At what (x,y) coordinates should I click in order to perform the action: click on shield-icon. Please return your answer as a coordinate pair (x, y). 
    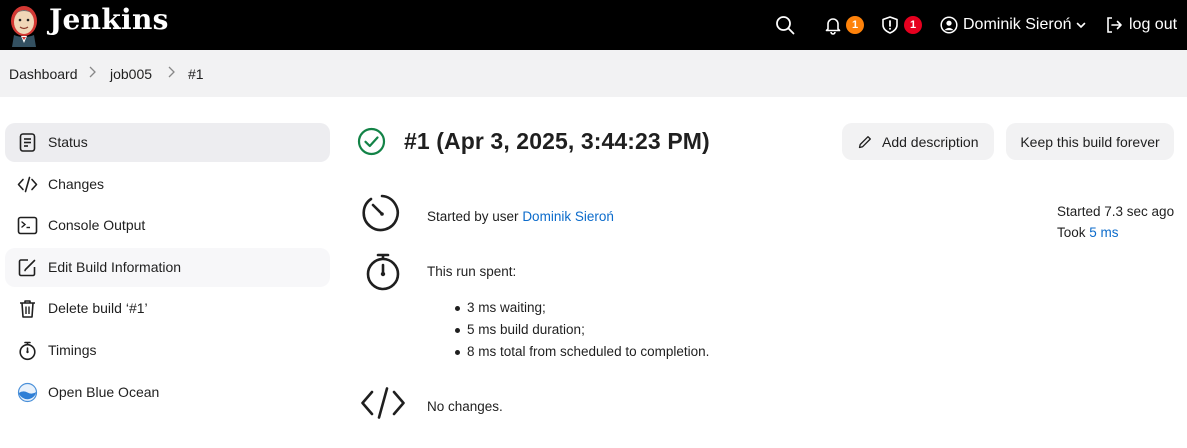
    Looking at the image, I should click on (890, 25).